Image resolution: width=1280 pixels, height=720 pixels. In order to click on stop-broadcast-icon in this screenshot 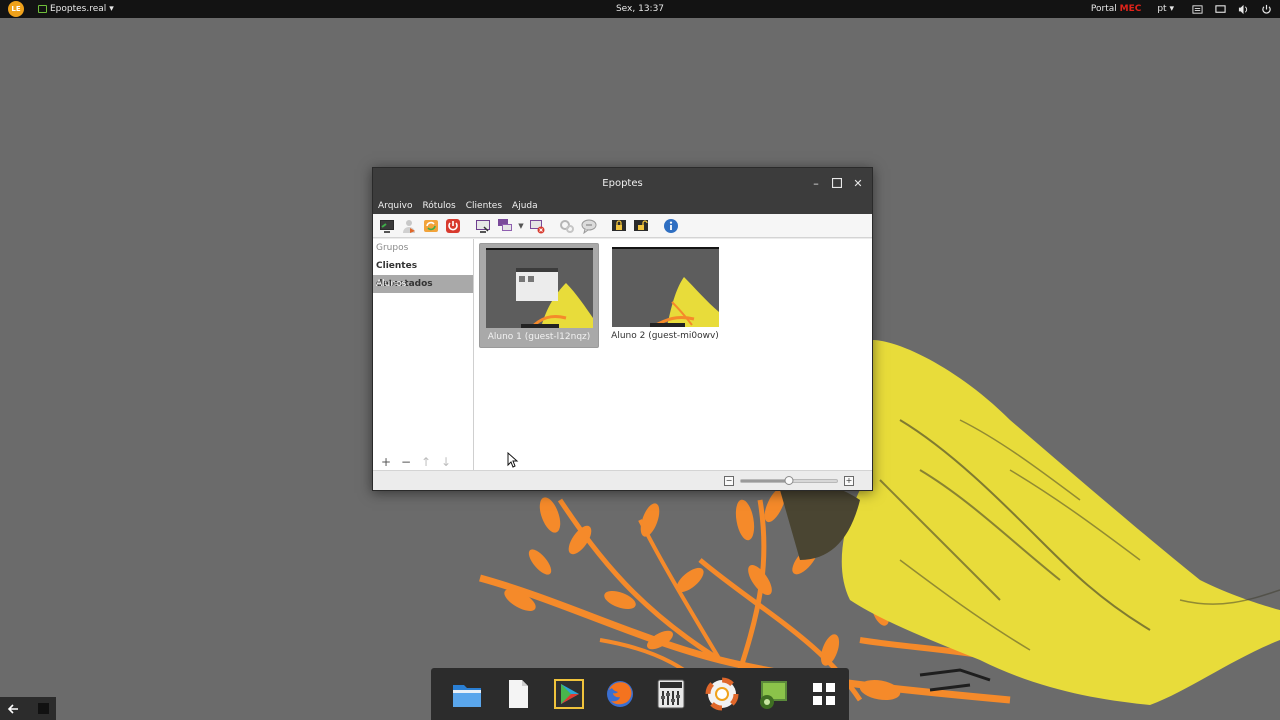, I will do `click(537, 226)`.